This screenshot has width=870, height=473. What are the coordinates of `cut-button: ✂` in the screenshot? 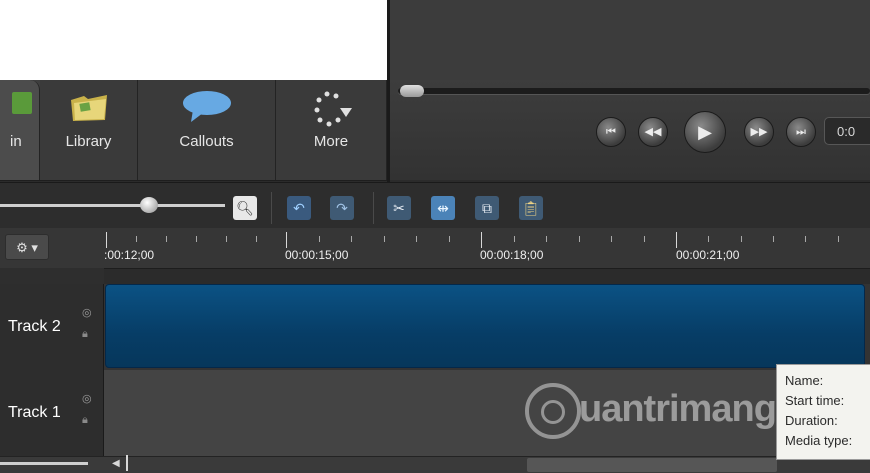 It's located at (399, 208).